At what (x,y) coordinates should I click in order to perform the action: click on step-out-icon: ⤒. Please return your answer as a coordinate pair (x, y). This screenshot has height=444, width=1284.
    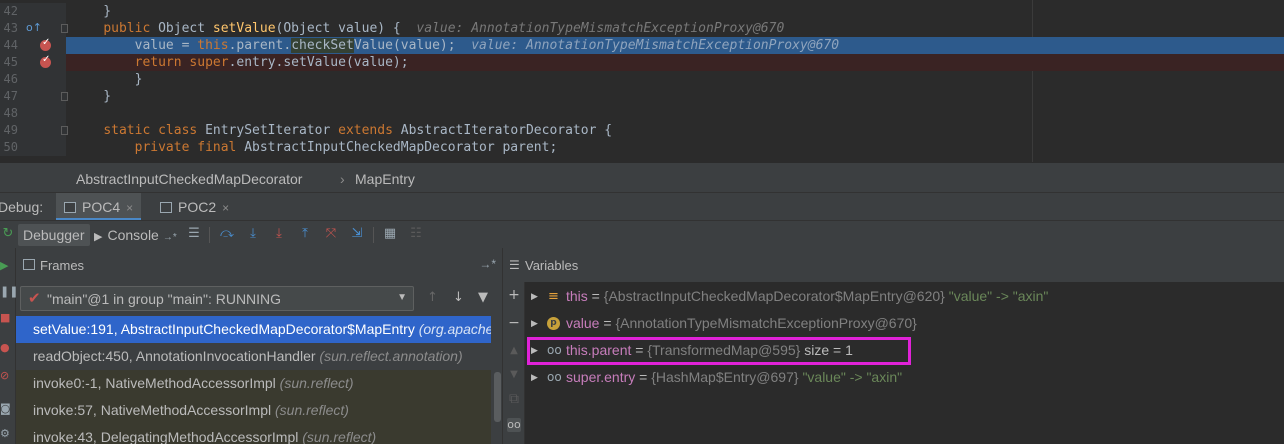
    Looking at the image, I should click on (305, 234).